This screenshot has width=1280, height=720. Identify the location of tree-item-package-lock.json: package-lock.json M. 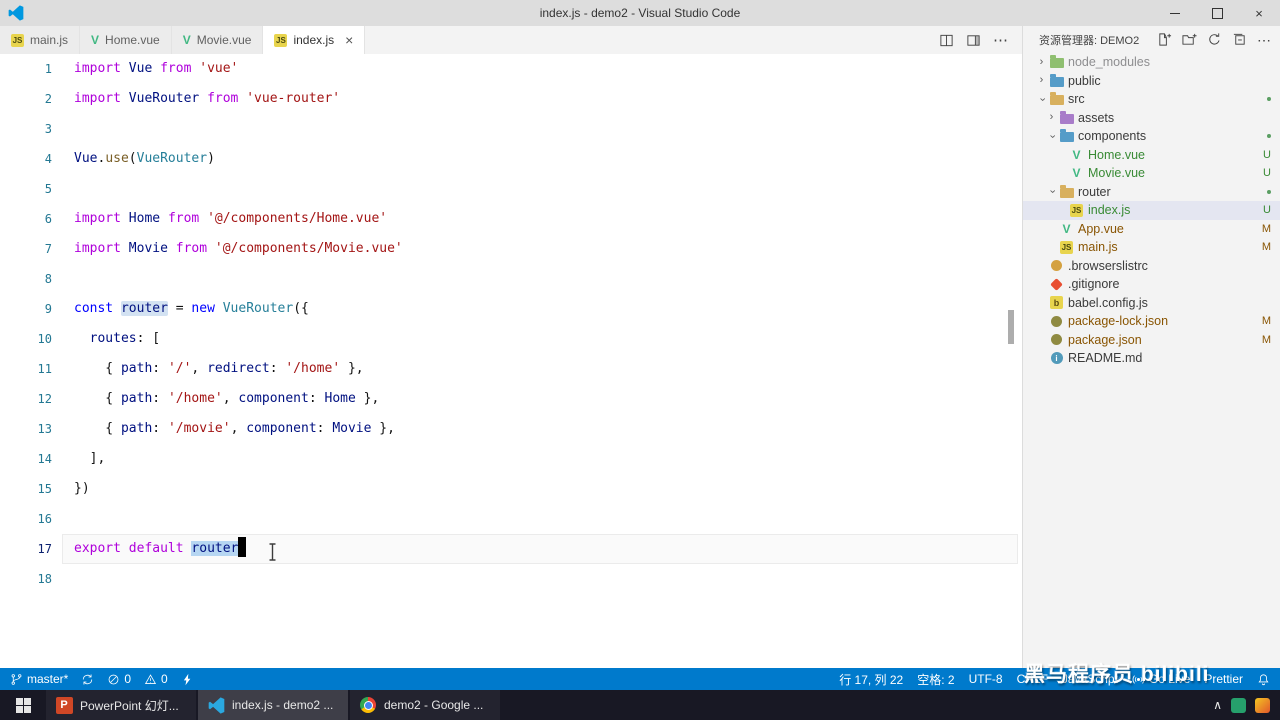
(1151, 321).